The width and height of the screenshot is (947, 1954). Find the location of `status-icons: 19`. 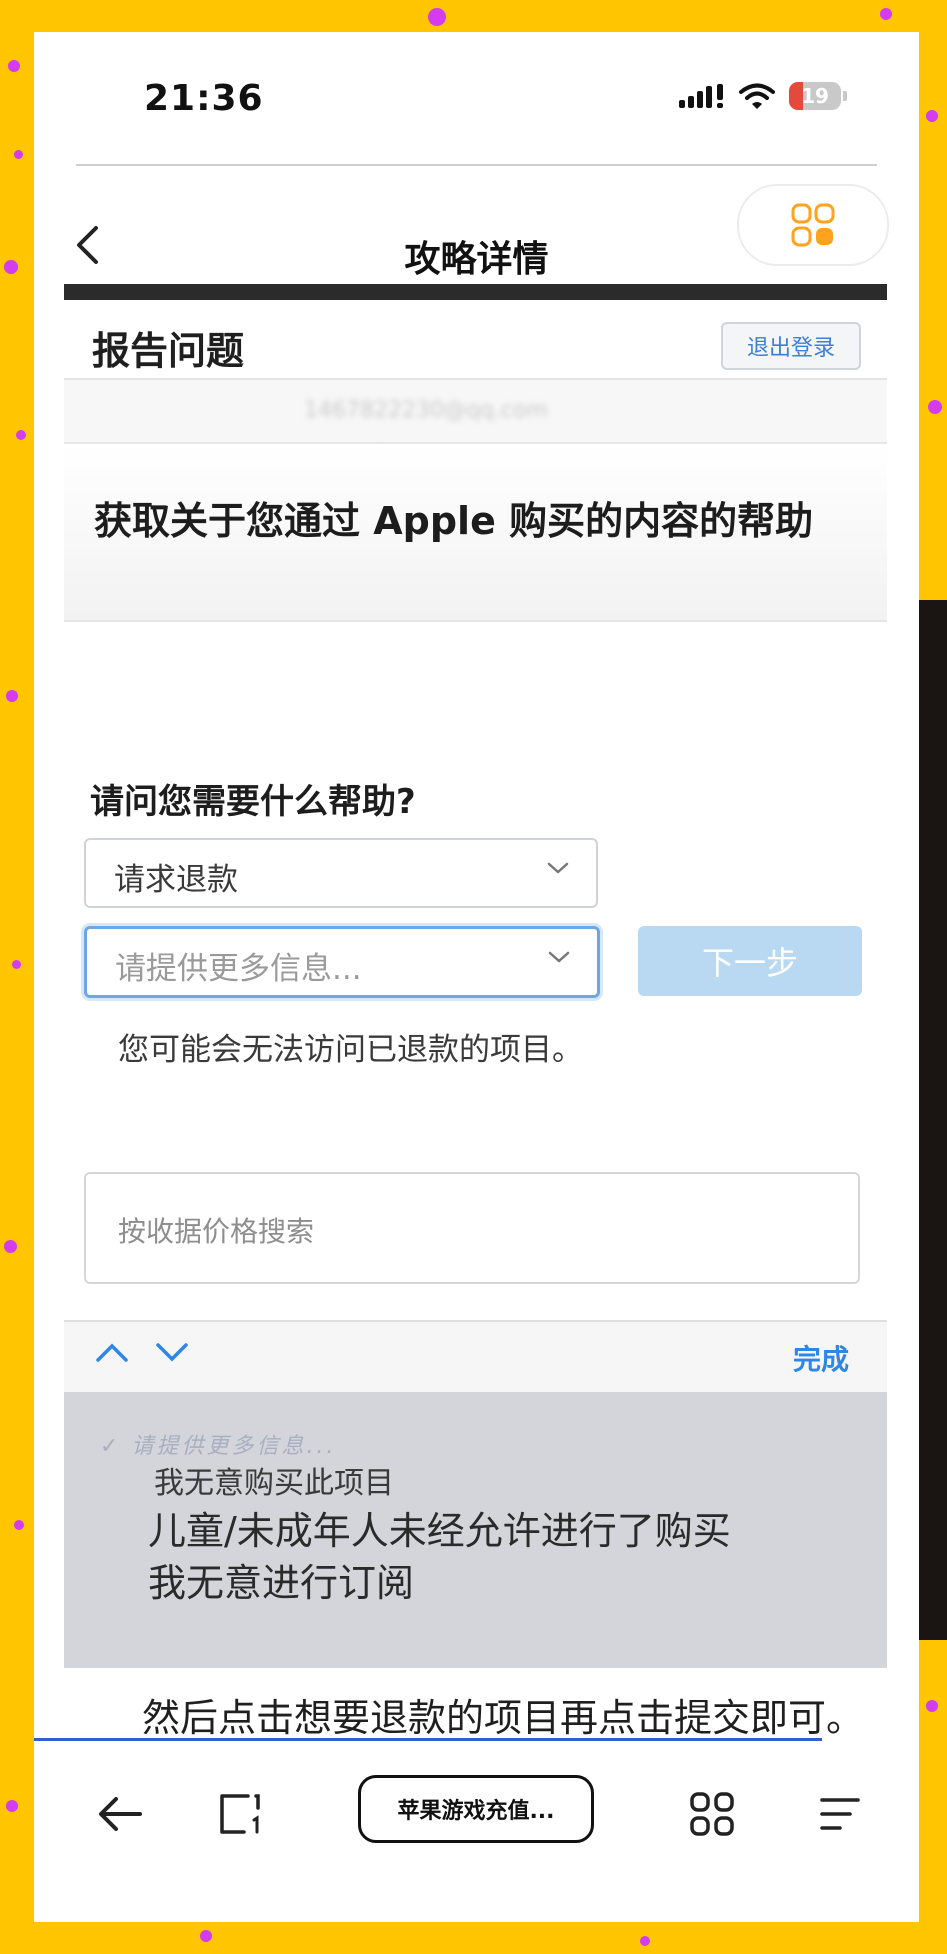

status-icons: 19 is located at coordinates (763, 96).